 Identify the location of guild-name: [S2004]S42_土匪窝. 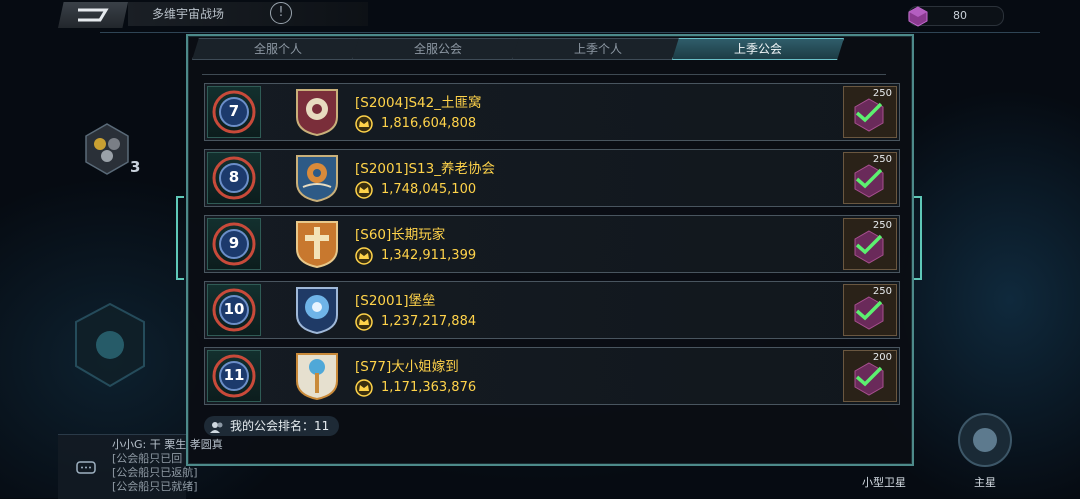
(418, 103).